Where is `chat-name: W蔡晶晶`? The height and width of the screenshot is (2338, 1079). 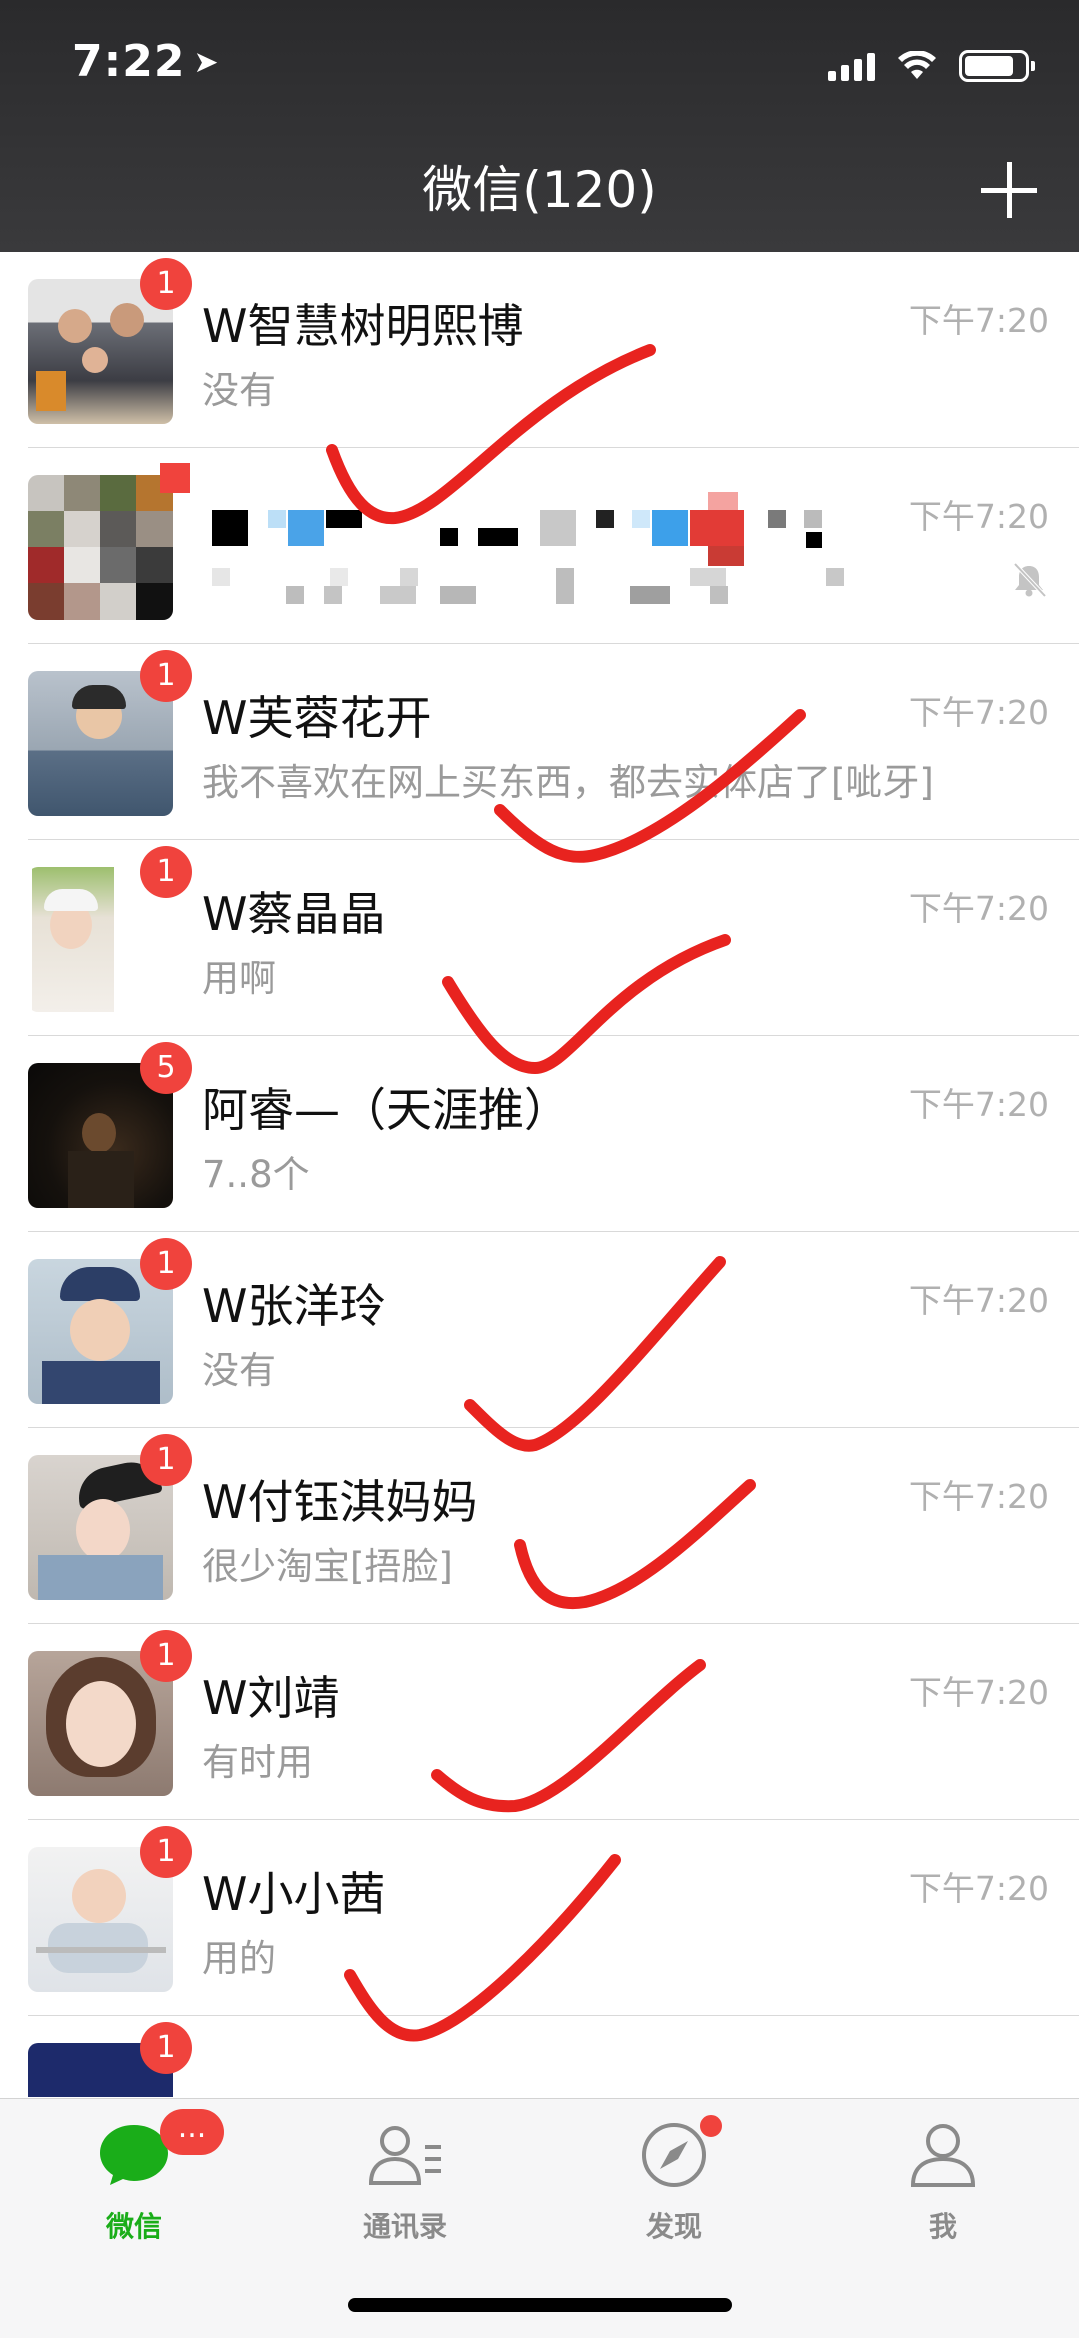 chat-name: W蔡晶晶 is located at coordinates (294, 914).